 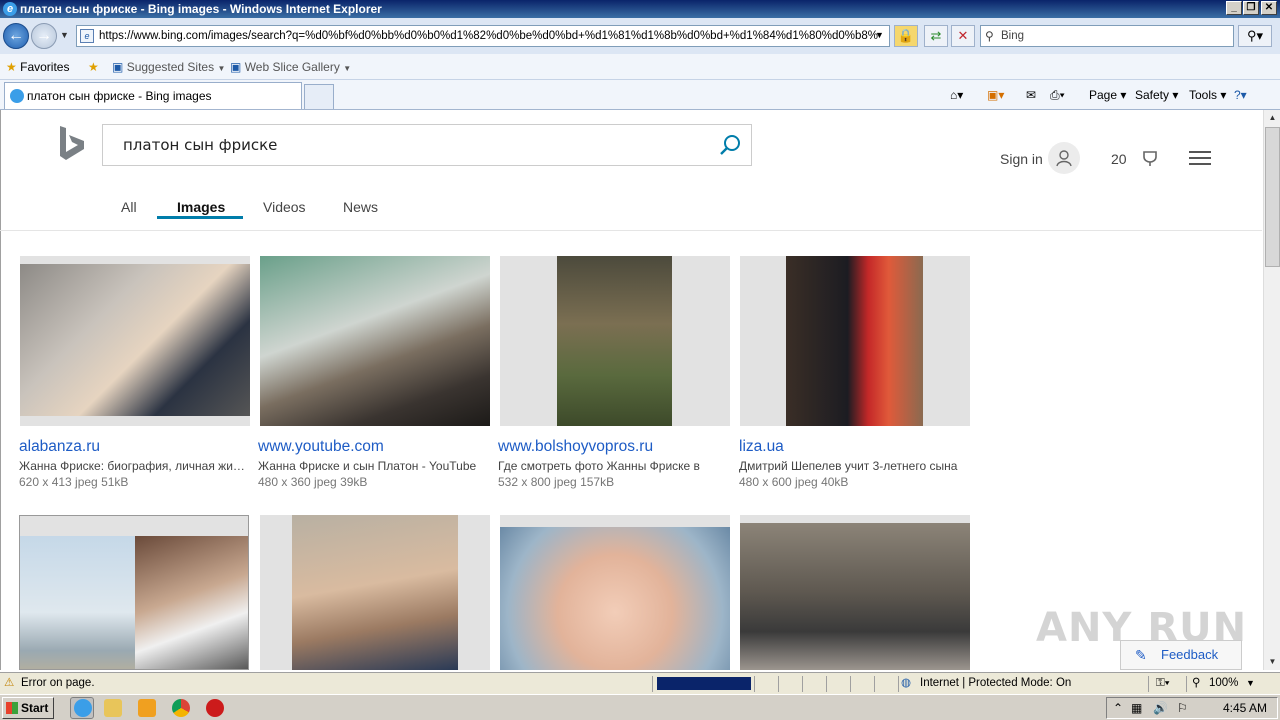 What do you see at coordinates (1272, 118) in the screenshot?
I see `scroll-up-icon: ▲` at bounding box center [1272, 118].